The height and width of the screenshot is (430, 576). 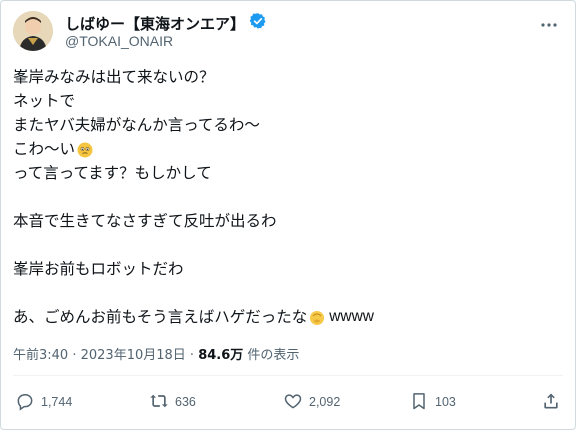 I want to click on post-line: こわ〜い, so click(x=288, y=149).